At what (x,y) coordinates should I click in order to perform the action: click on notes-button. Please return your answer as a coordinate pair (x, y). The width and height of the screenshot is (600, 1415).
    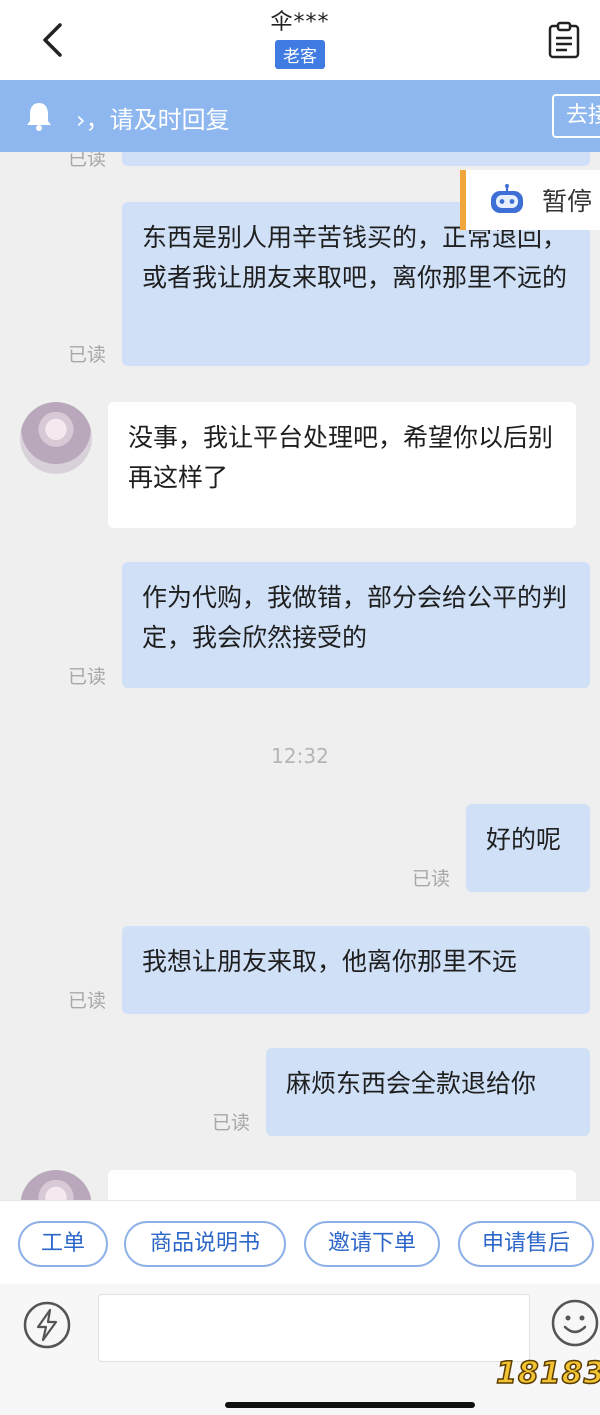
    Looking at the image, I should click on (564, 40).